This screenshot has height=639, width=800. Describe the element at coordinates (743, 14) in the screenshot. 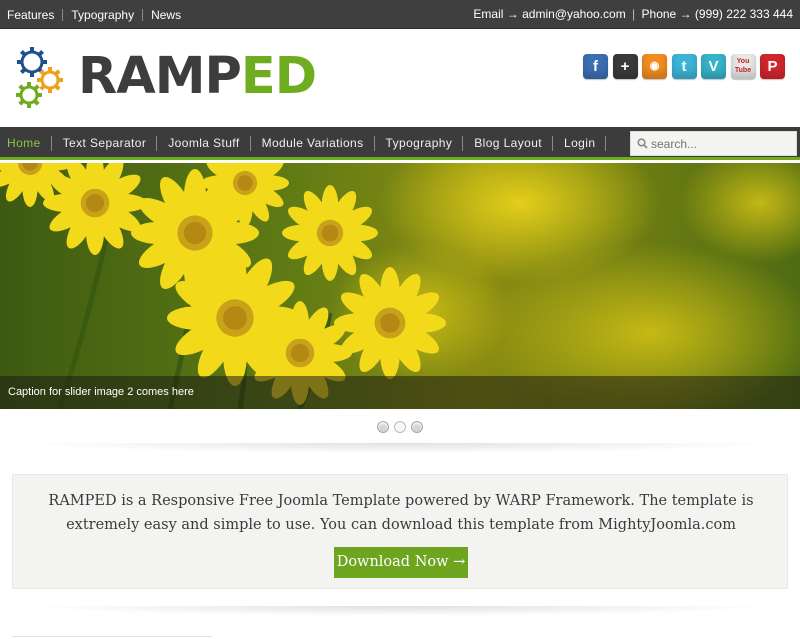

I see `phone-number: (999) 222 333 444` at that location.